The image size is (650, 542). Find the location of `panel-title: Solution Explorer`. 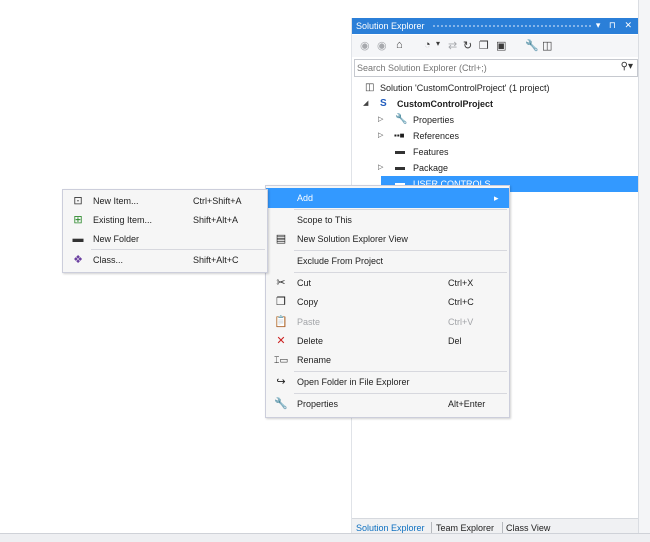

panel-title: Solution Explorer is located at coordinates (390, 26).